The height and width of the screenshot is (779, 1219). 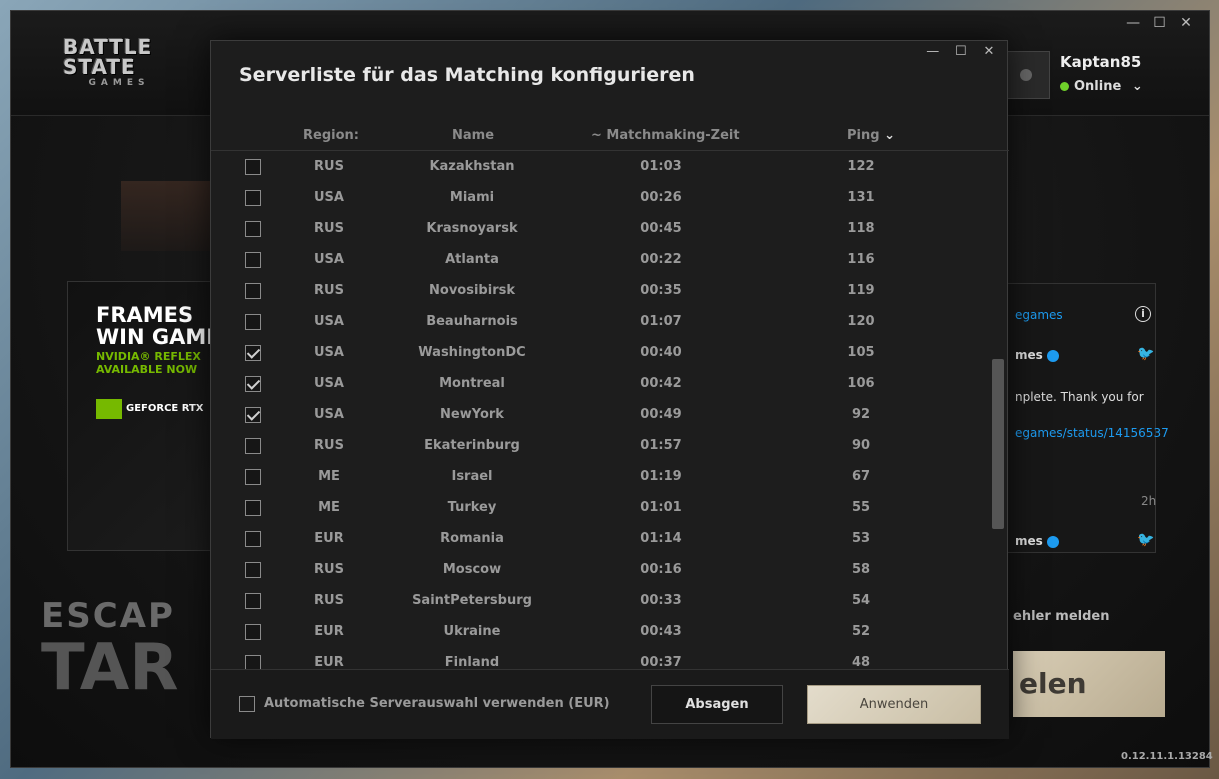 What do you see at coordinates (861, 352) in the screenshot?
I see `server-ping: 105` at bounding box center [861, 352].